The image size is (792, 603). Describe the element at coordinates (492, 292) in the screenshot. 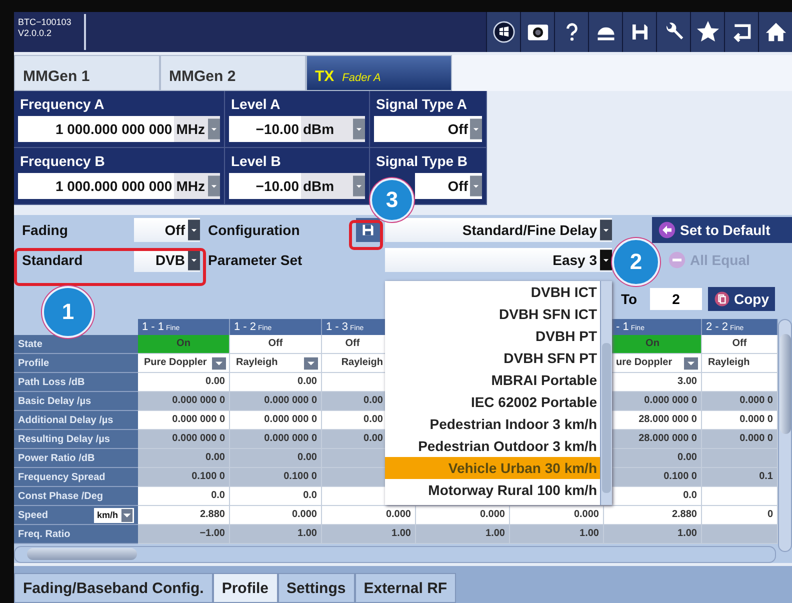

I see `dropdown-option: DVBH ICT` at that location.